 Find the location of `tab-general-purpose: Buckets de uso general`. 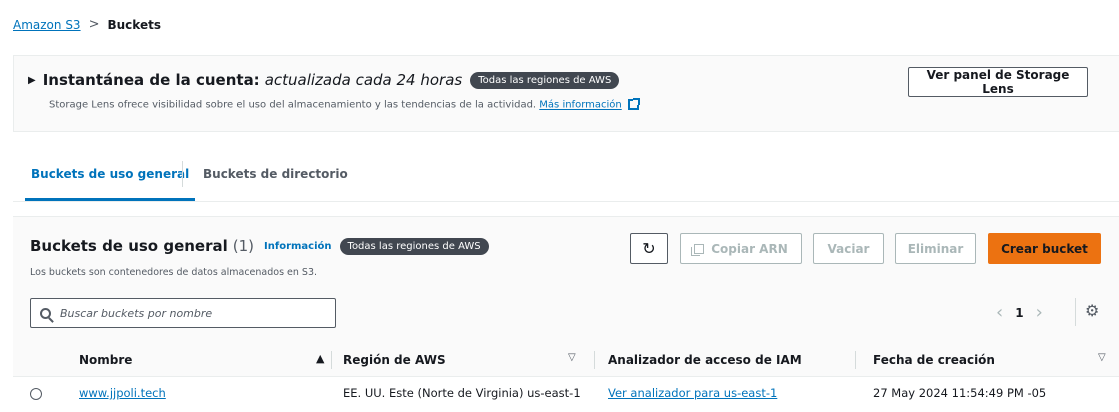

tab-general-purpose: Buckets de uso general is located at coordinates (110, 178).